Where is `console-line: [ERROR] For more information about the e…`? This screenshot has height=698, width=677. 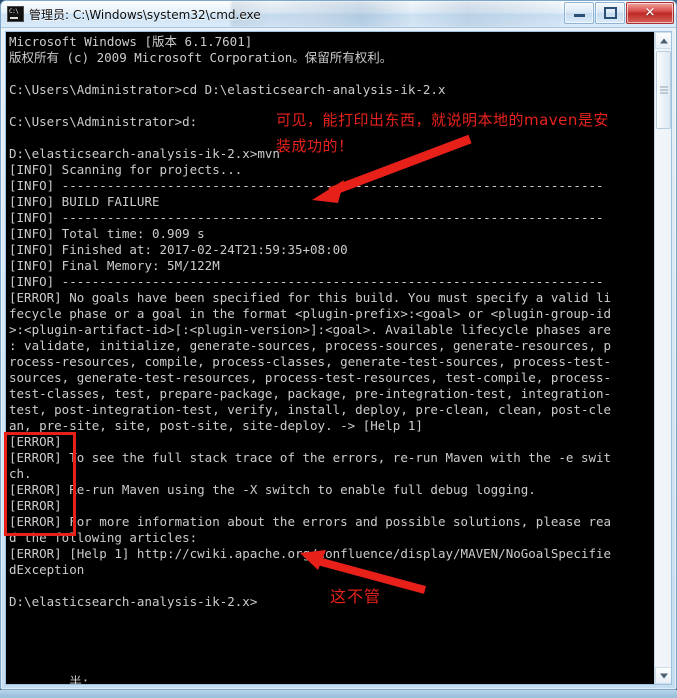
console-line: [ERROR] For more information about the e… is located at coordinates (310, 521).